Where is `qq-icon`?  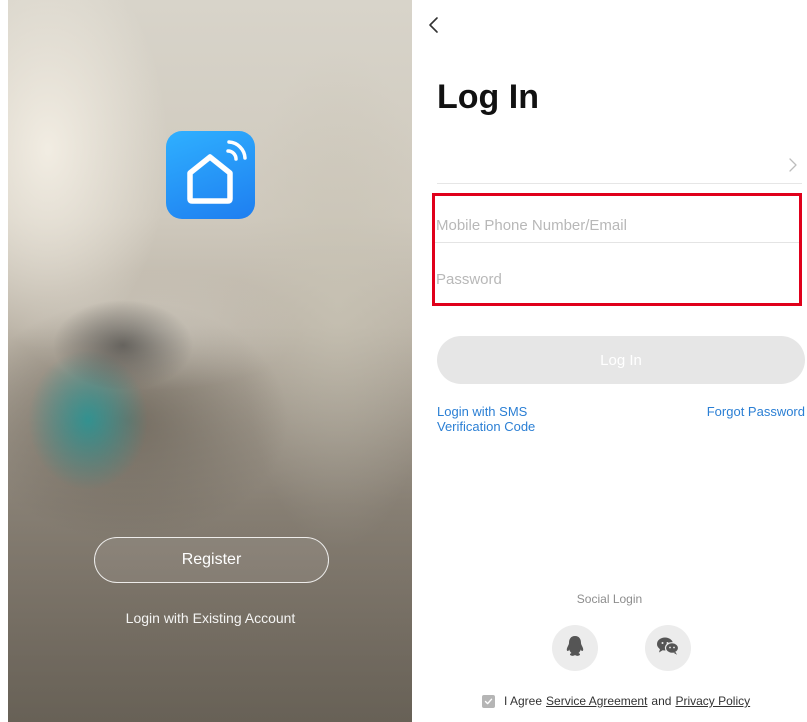 qq-icon is located at coordinates (575, 648).